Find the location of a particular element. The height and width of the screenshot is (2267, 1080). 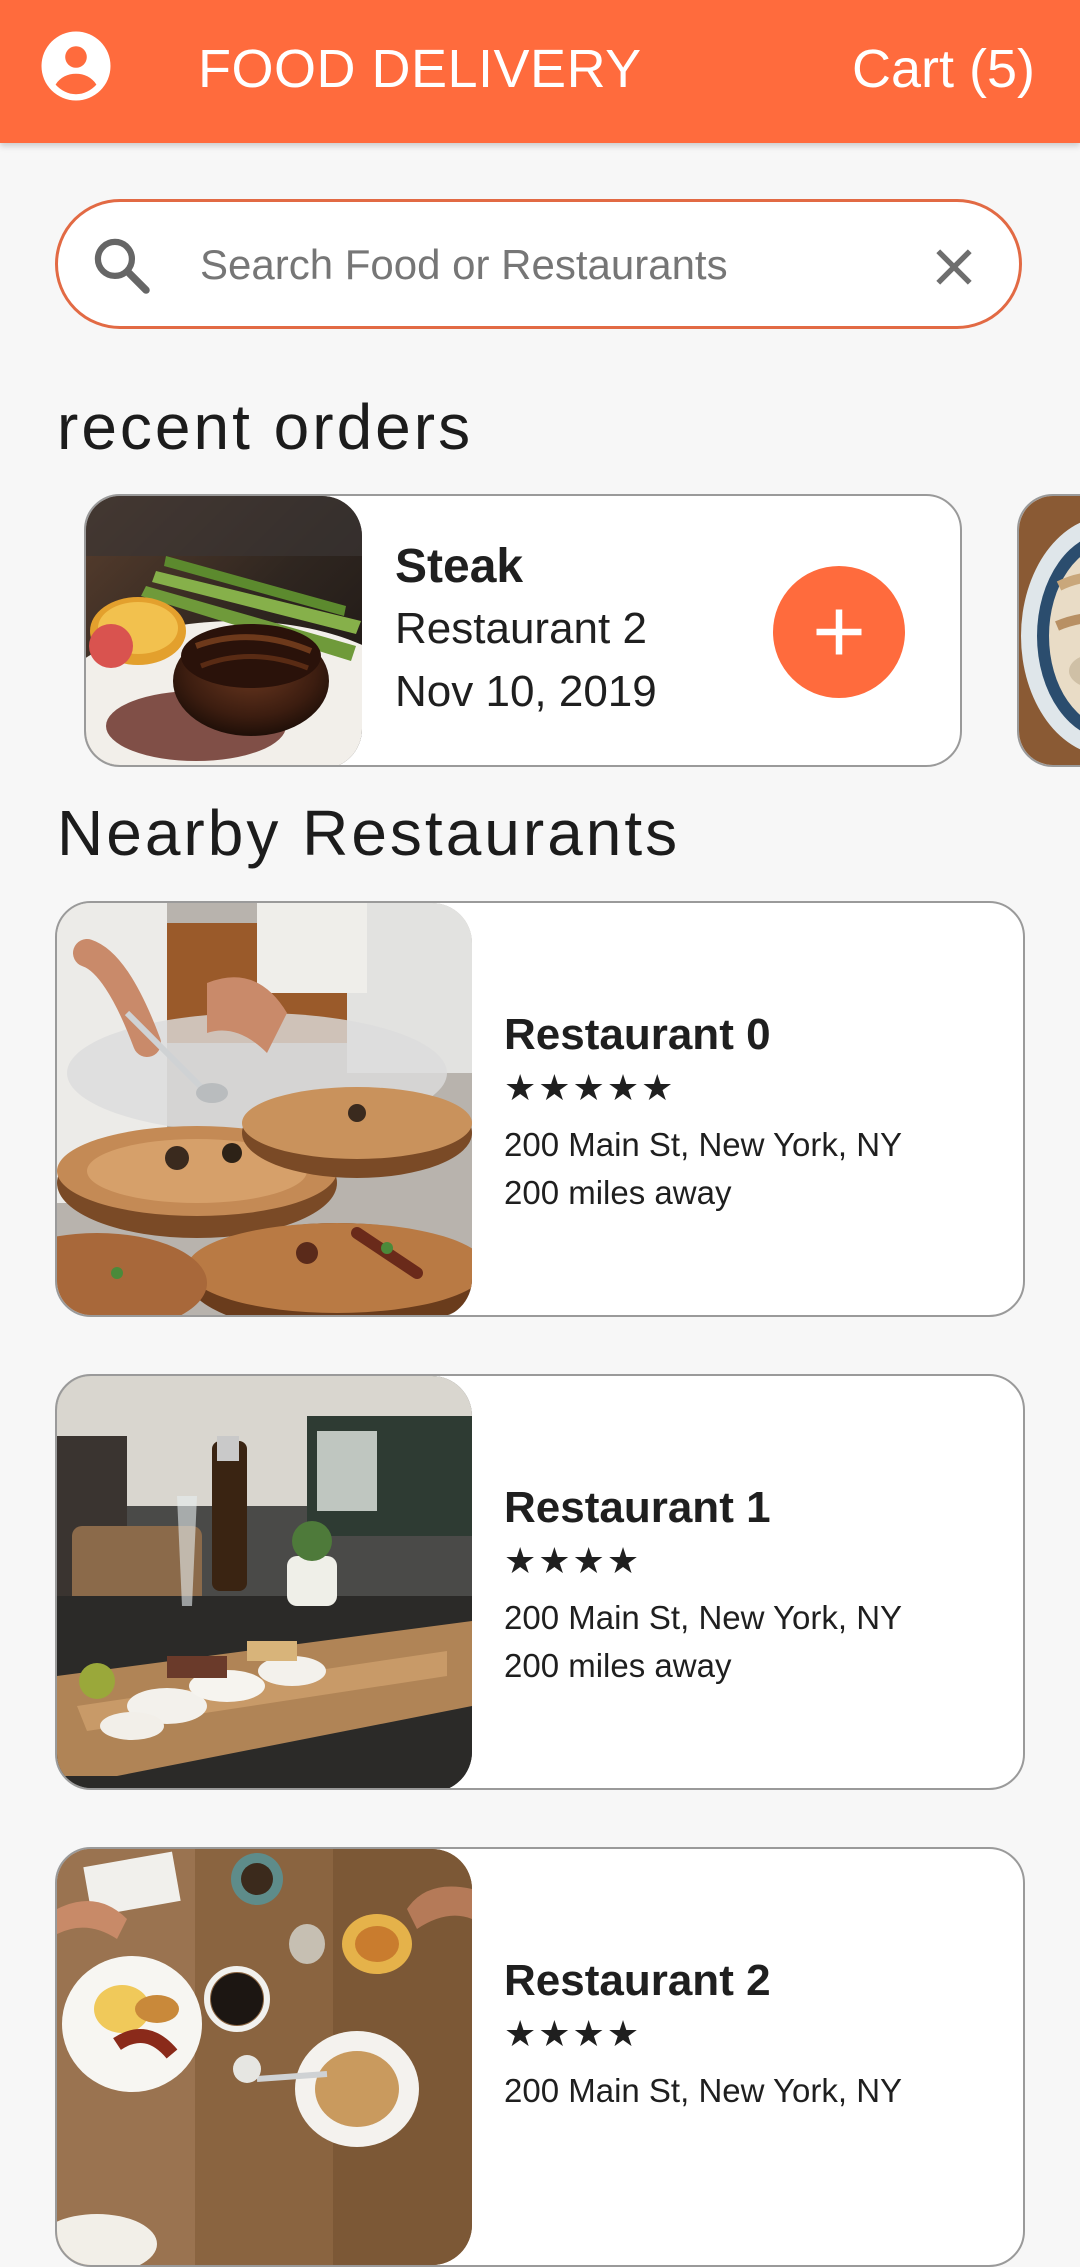

search-icon is located at coordinates (122, 266).